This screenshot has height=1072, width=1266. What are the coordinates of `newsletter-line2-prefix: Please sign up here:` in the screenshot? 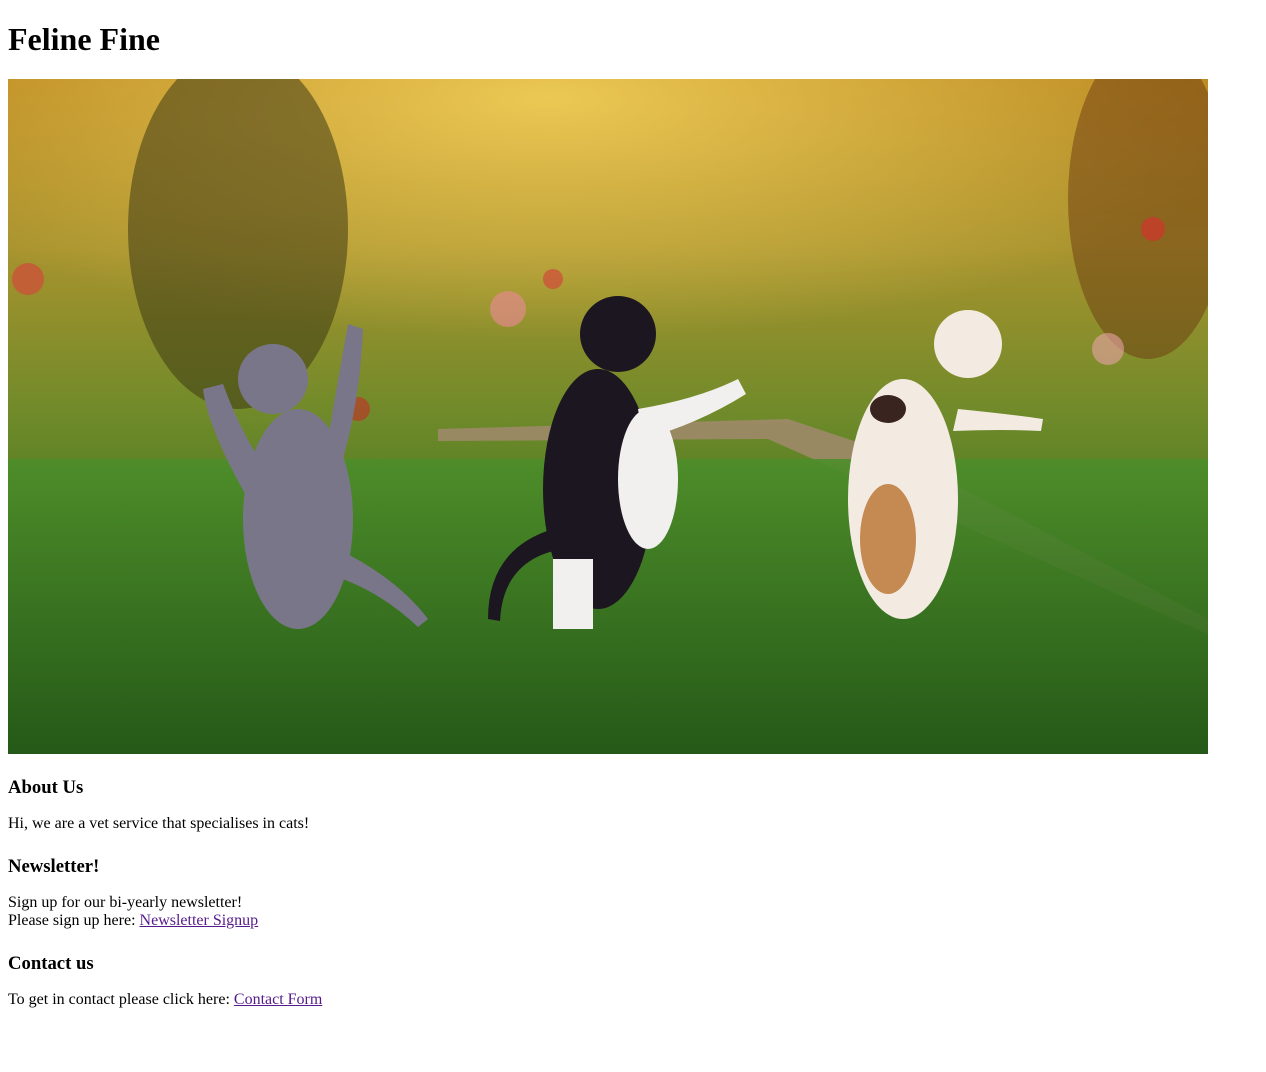 It's located at (74, 920).